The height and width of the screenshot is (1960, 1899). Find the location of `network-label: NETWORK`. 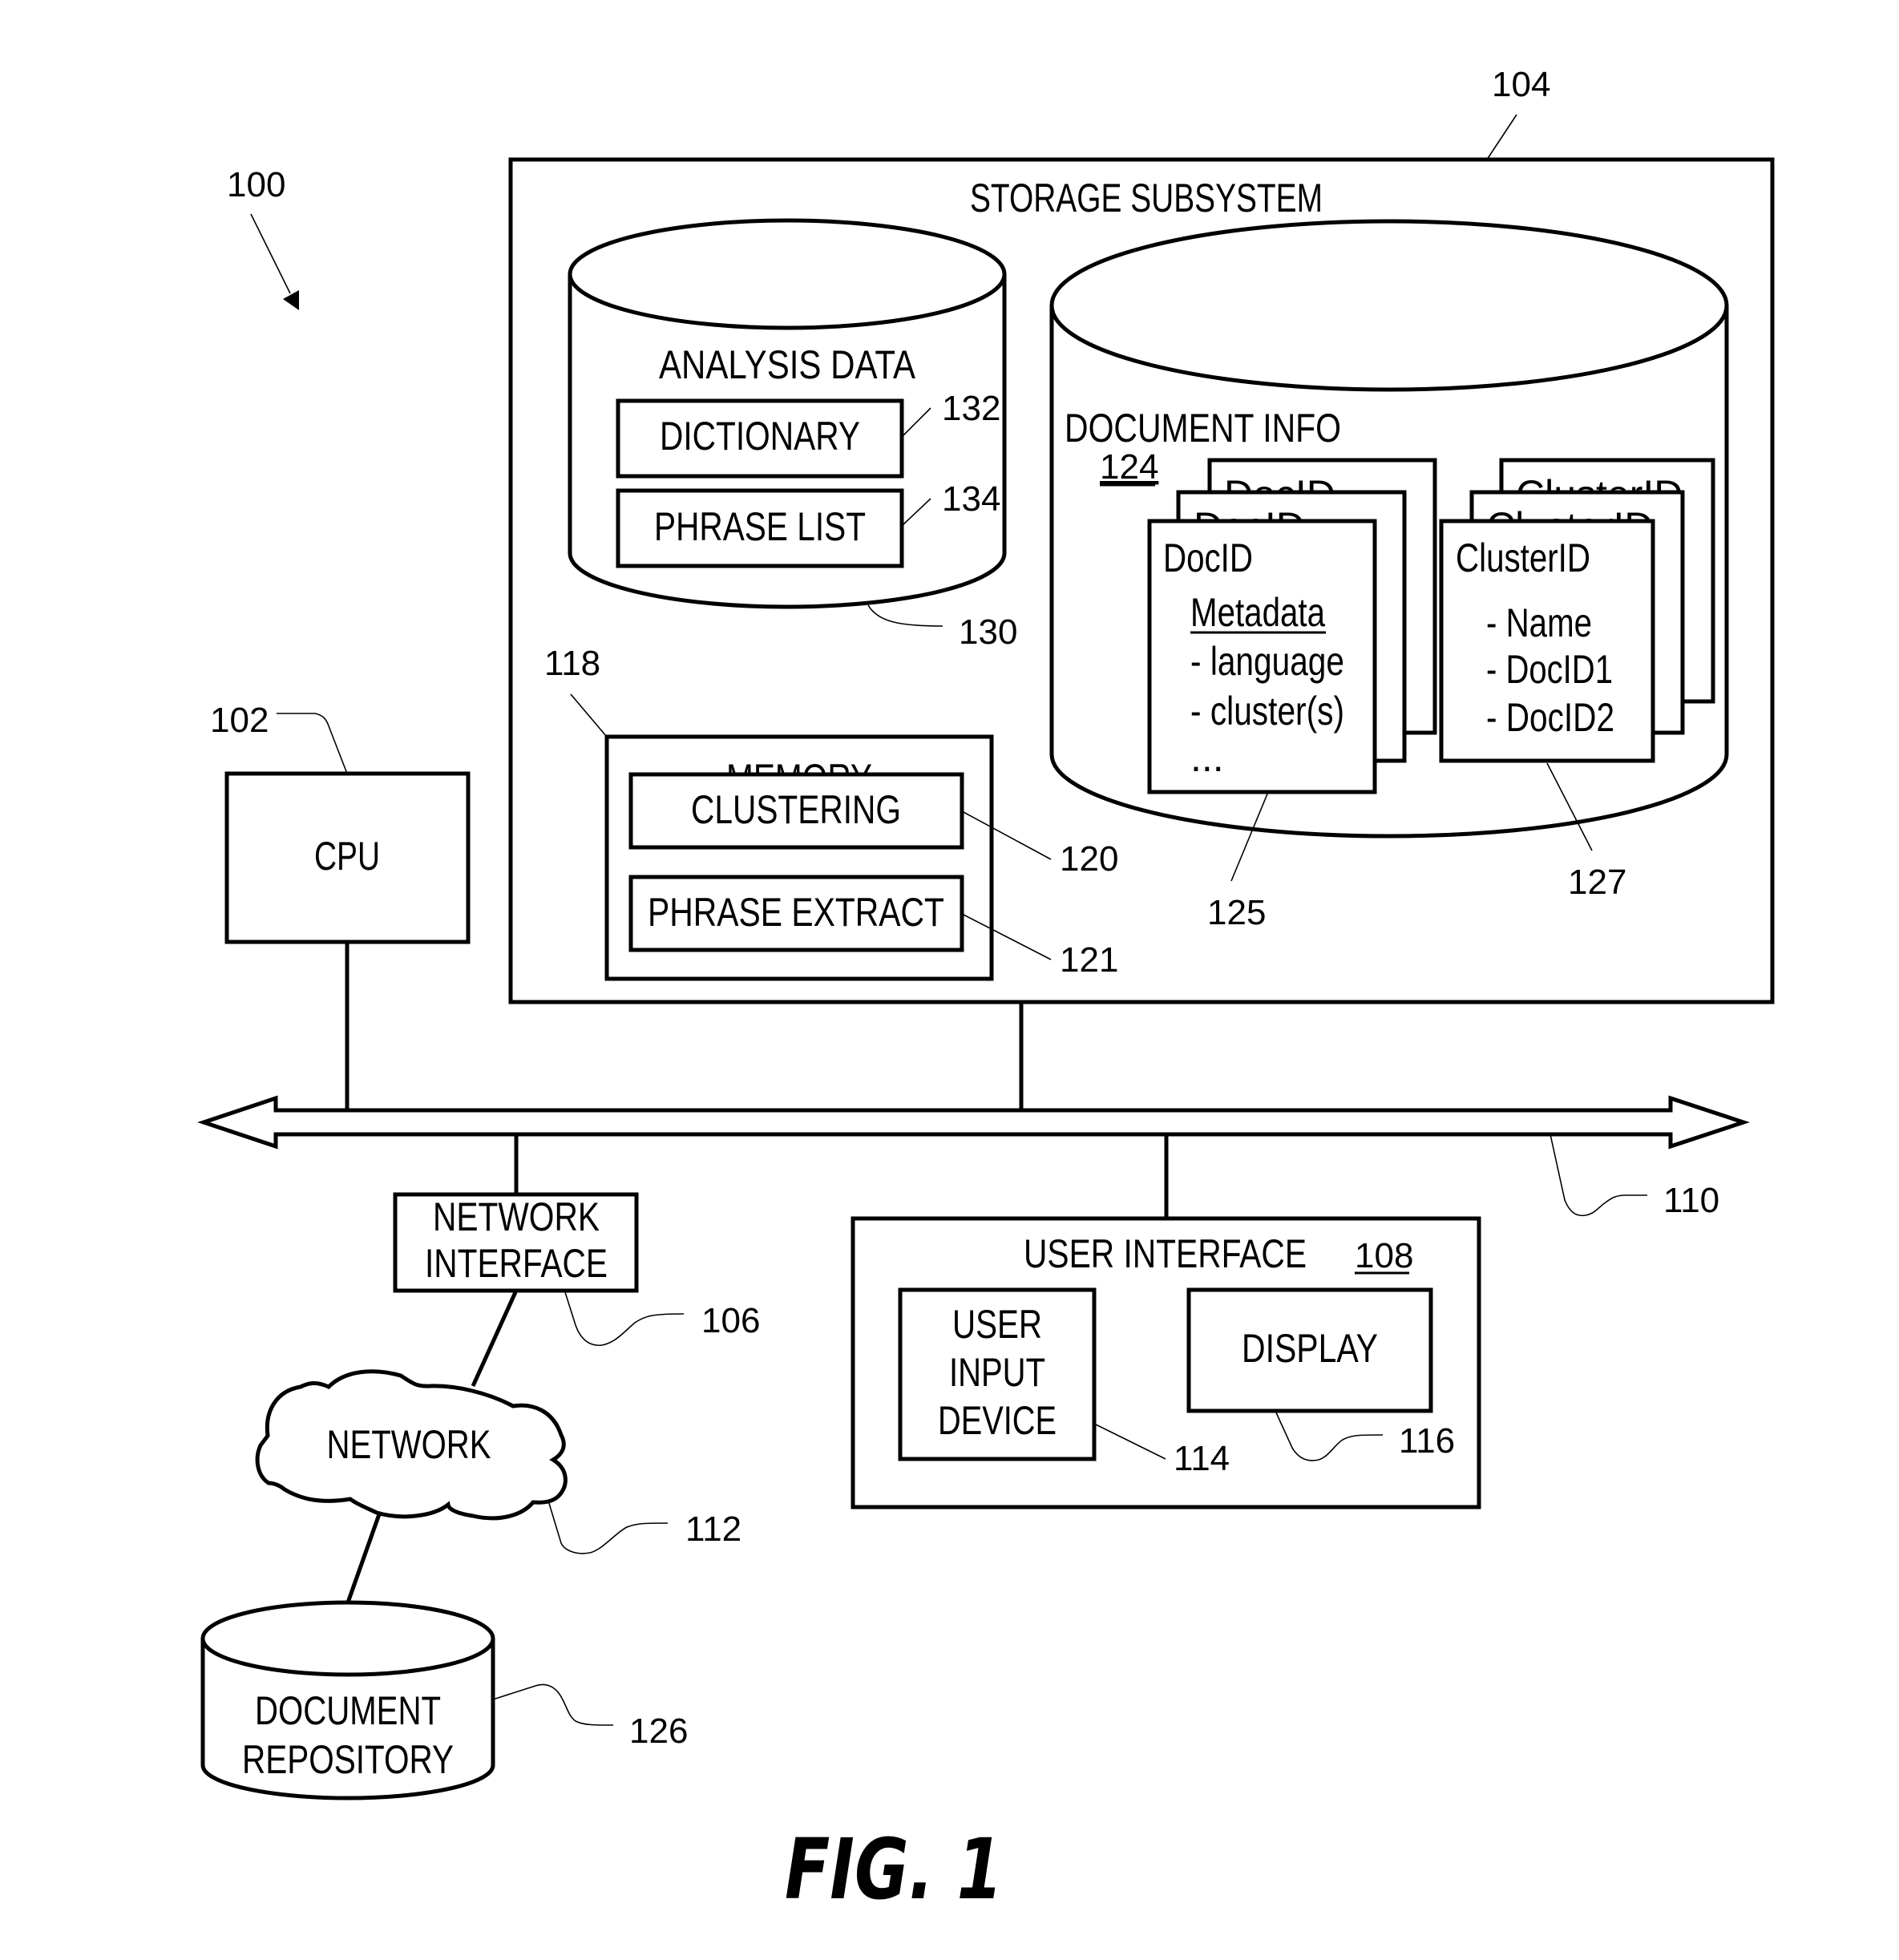

network-label: NETWORK is located at coordinates (409, 1444).